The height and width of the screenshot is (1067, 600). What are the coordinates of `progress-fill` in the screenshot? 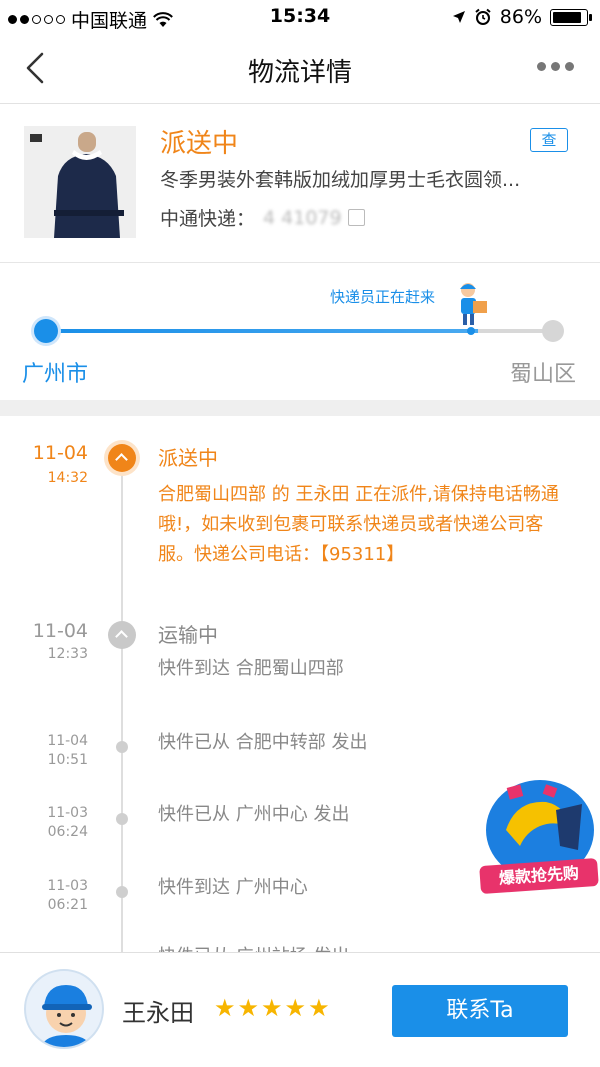 It's located at (262, 331).